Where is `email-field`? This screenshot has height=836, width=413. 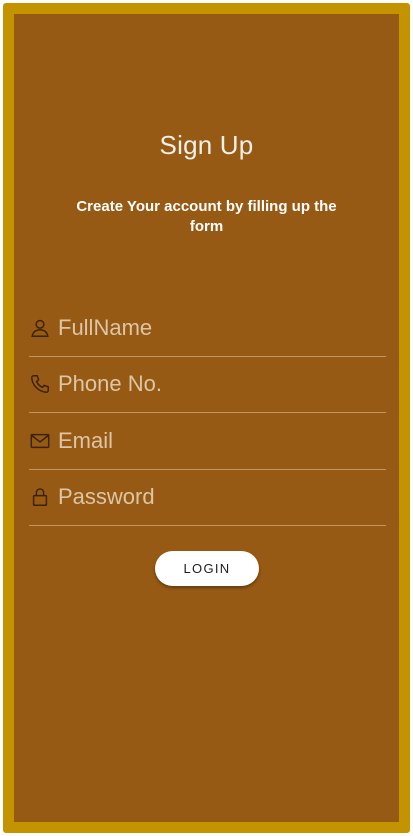
email-field is located at coordinates (207, 442).